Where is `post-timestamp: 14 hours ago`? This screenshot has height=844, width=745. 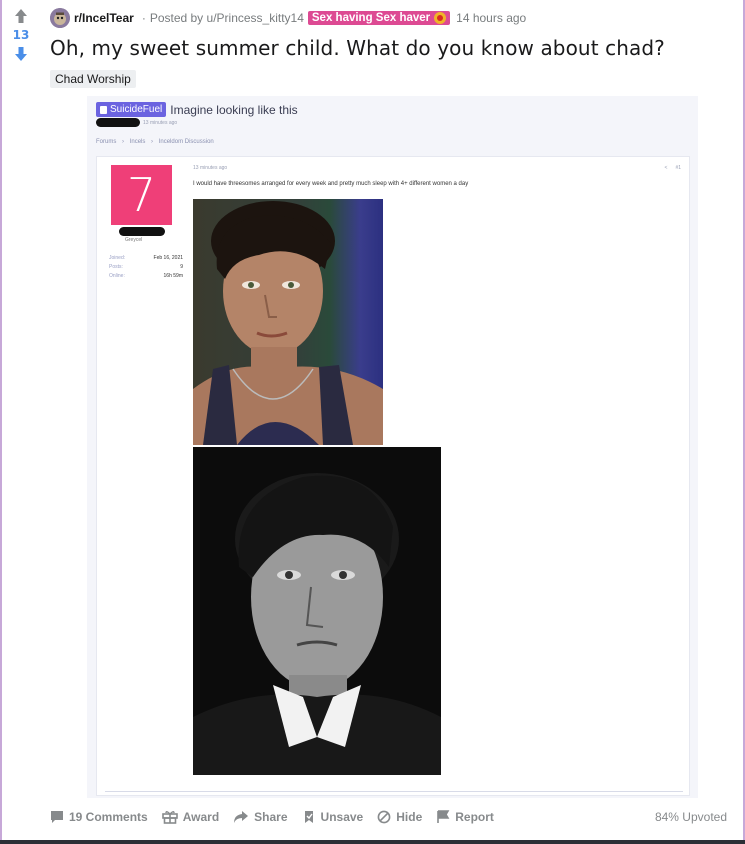 post-timestamp: 14 hours ago is located at coordinates (491, 18).